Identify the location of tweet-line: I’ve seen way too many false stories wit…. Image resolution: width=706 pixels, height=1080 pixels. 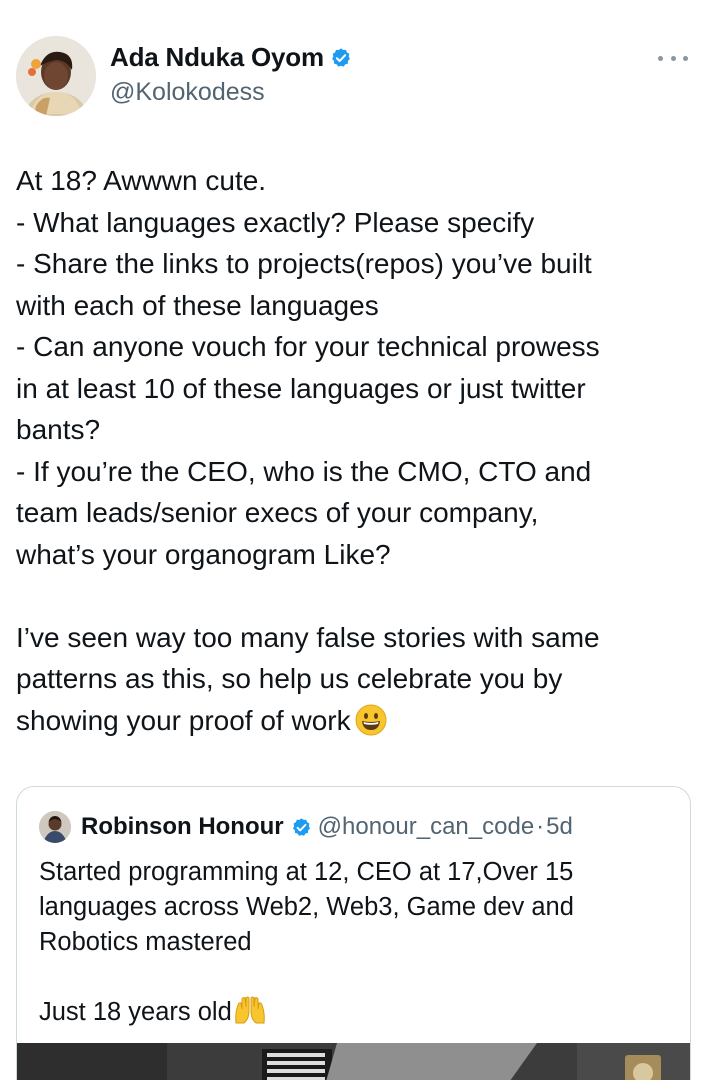
(308, 637).